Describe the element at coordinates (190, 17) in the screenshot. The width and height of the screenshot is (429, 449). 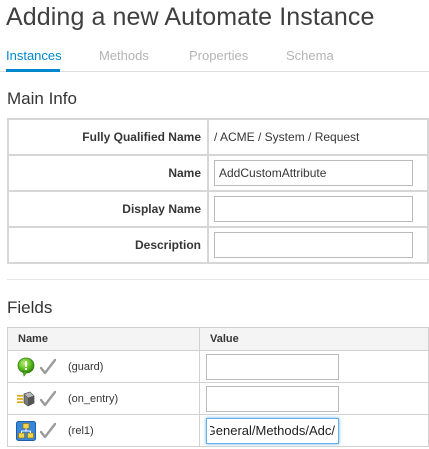
I see `page-title: Adding a new Automate Instance` at that location.